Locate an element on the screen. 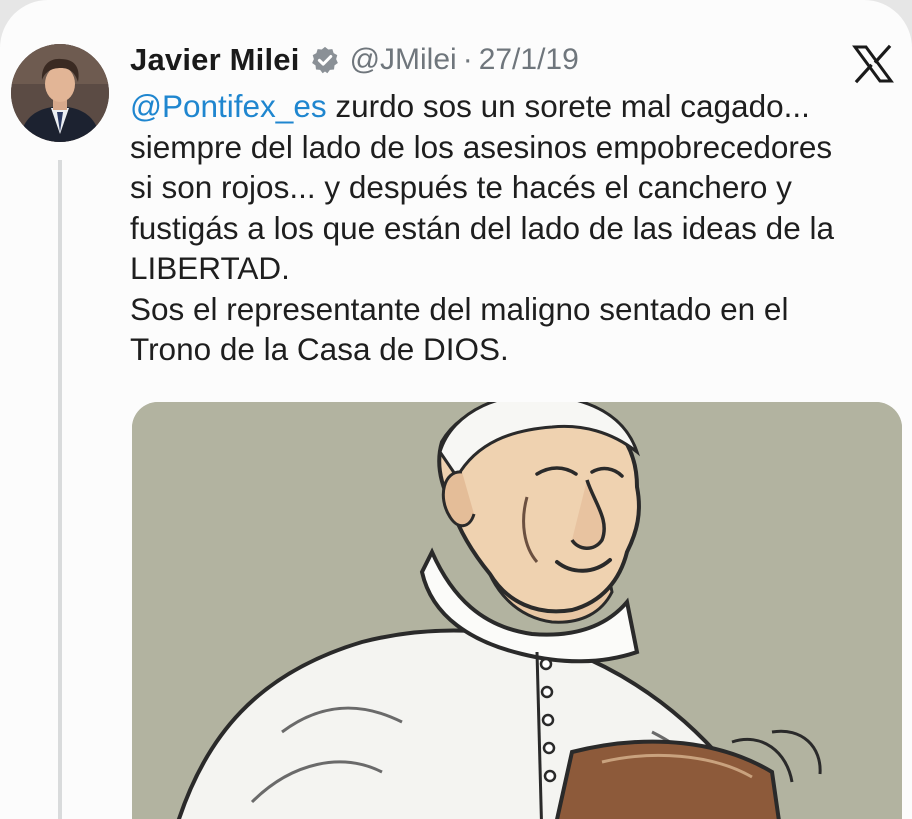  tweet-header: Javier Milei @JMilei · 27/1/19 is located at coordinates (354, 60).